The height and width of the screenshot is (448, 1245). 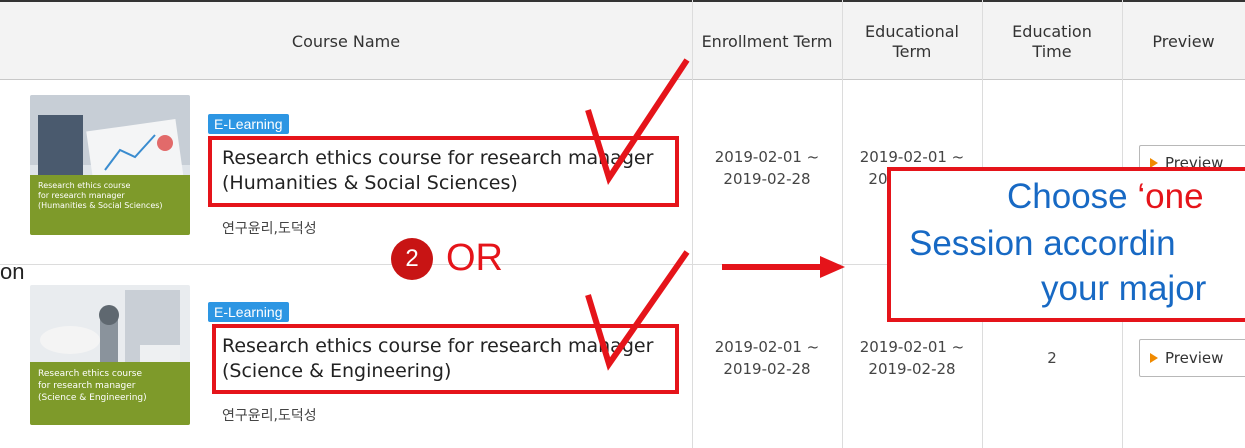 I want to click on left-edge-text: on, so click(x=12, y=271).